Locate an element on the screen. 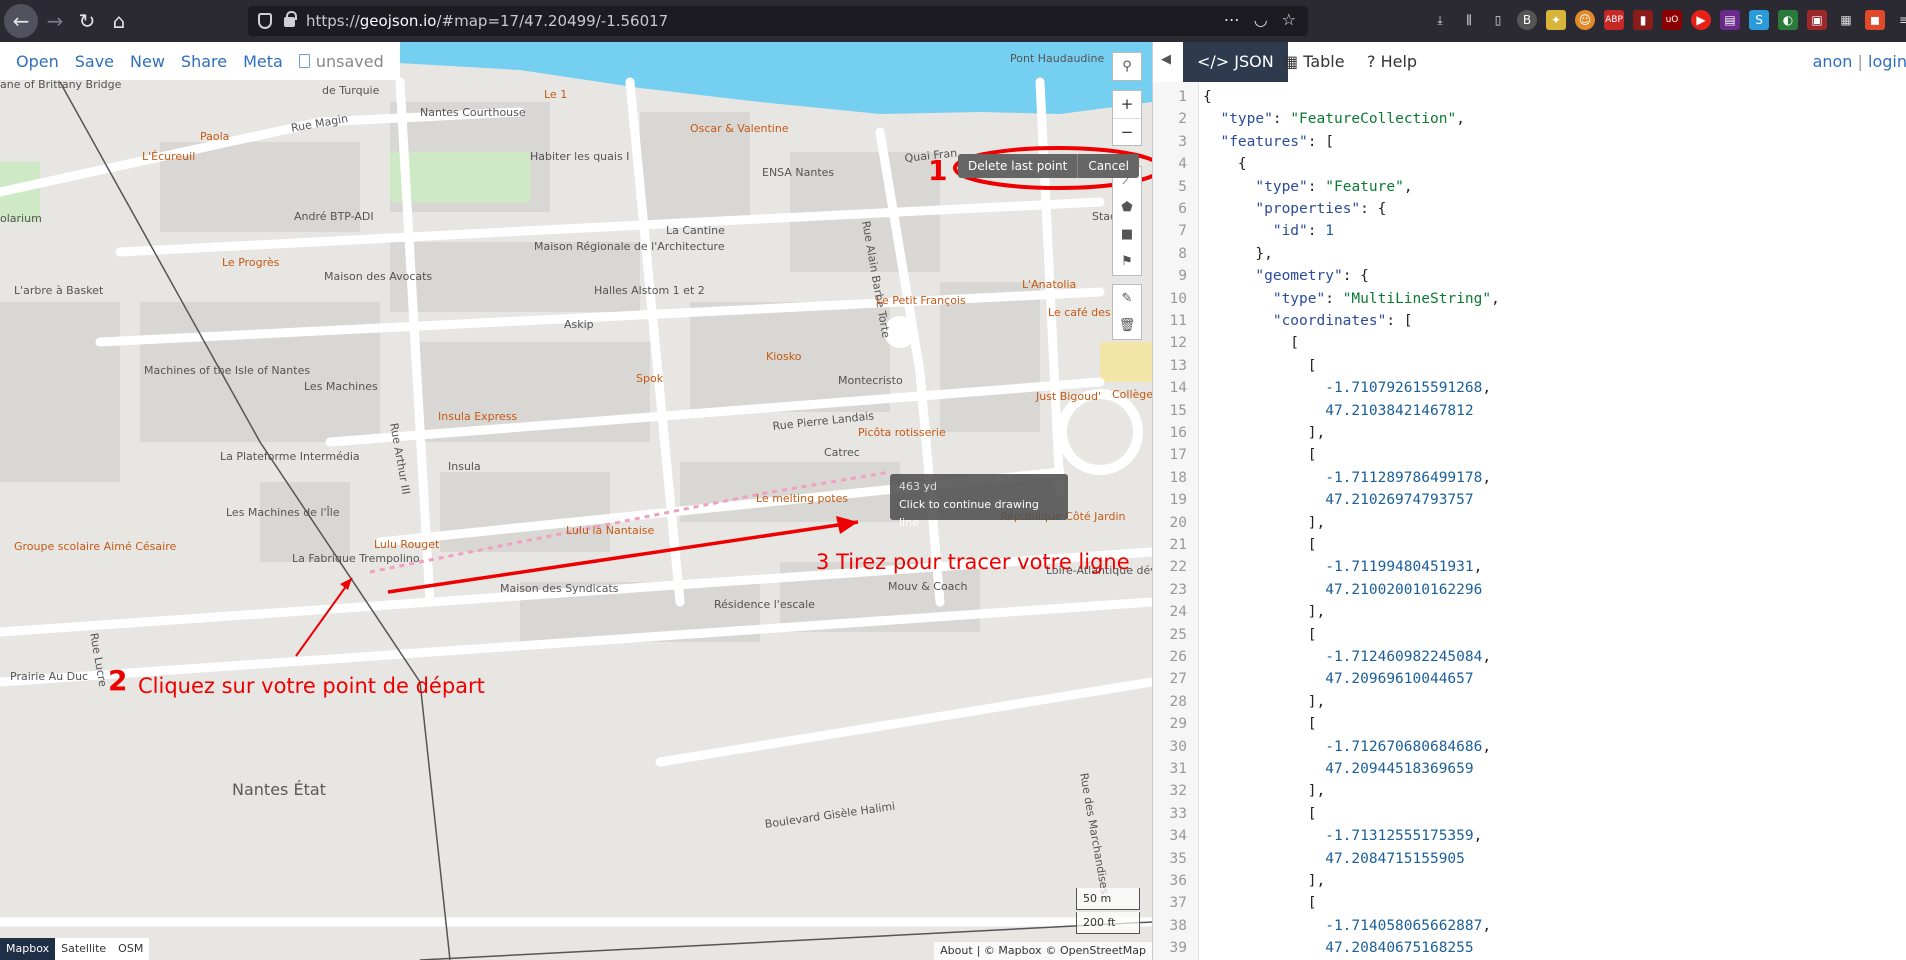 This screenshot has height=960, width=1906. extension-green-icon: ◐ is located at coordinates (1788, 20).